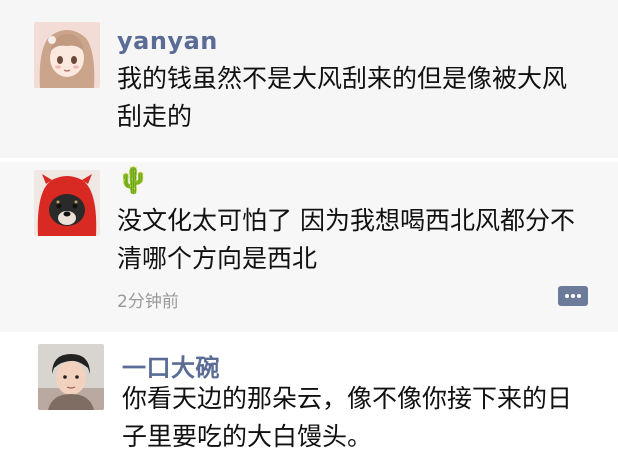 This screenshot has width=618, height=468. I want to click on comment-text-line-1: 你看天边的那朵云，像不像你接下来的日, so click(347, 398).